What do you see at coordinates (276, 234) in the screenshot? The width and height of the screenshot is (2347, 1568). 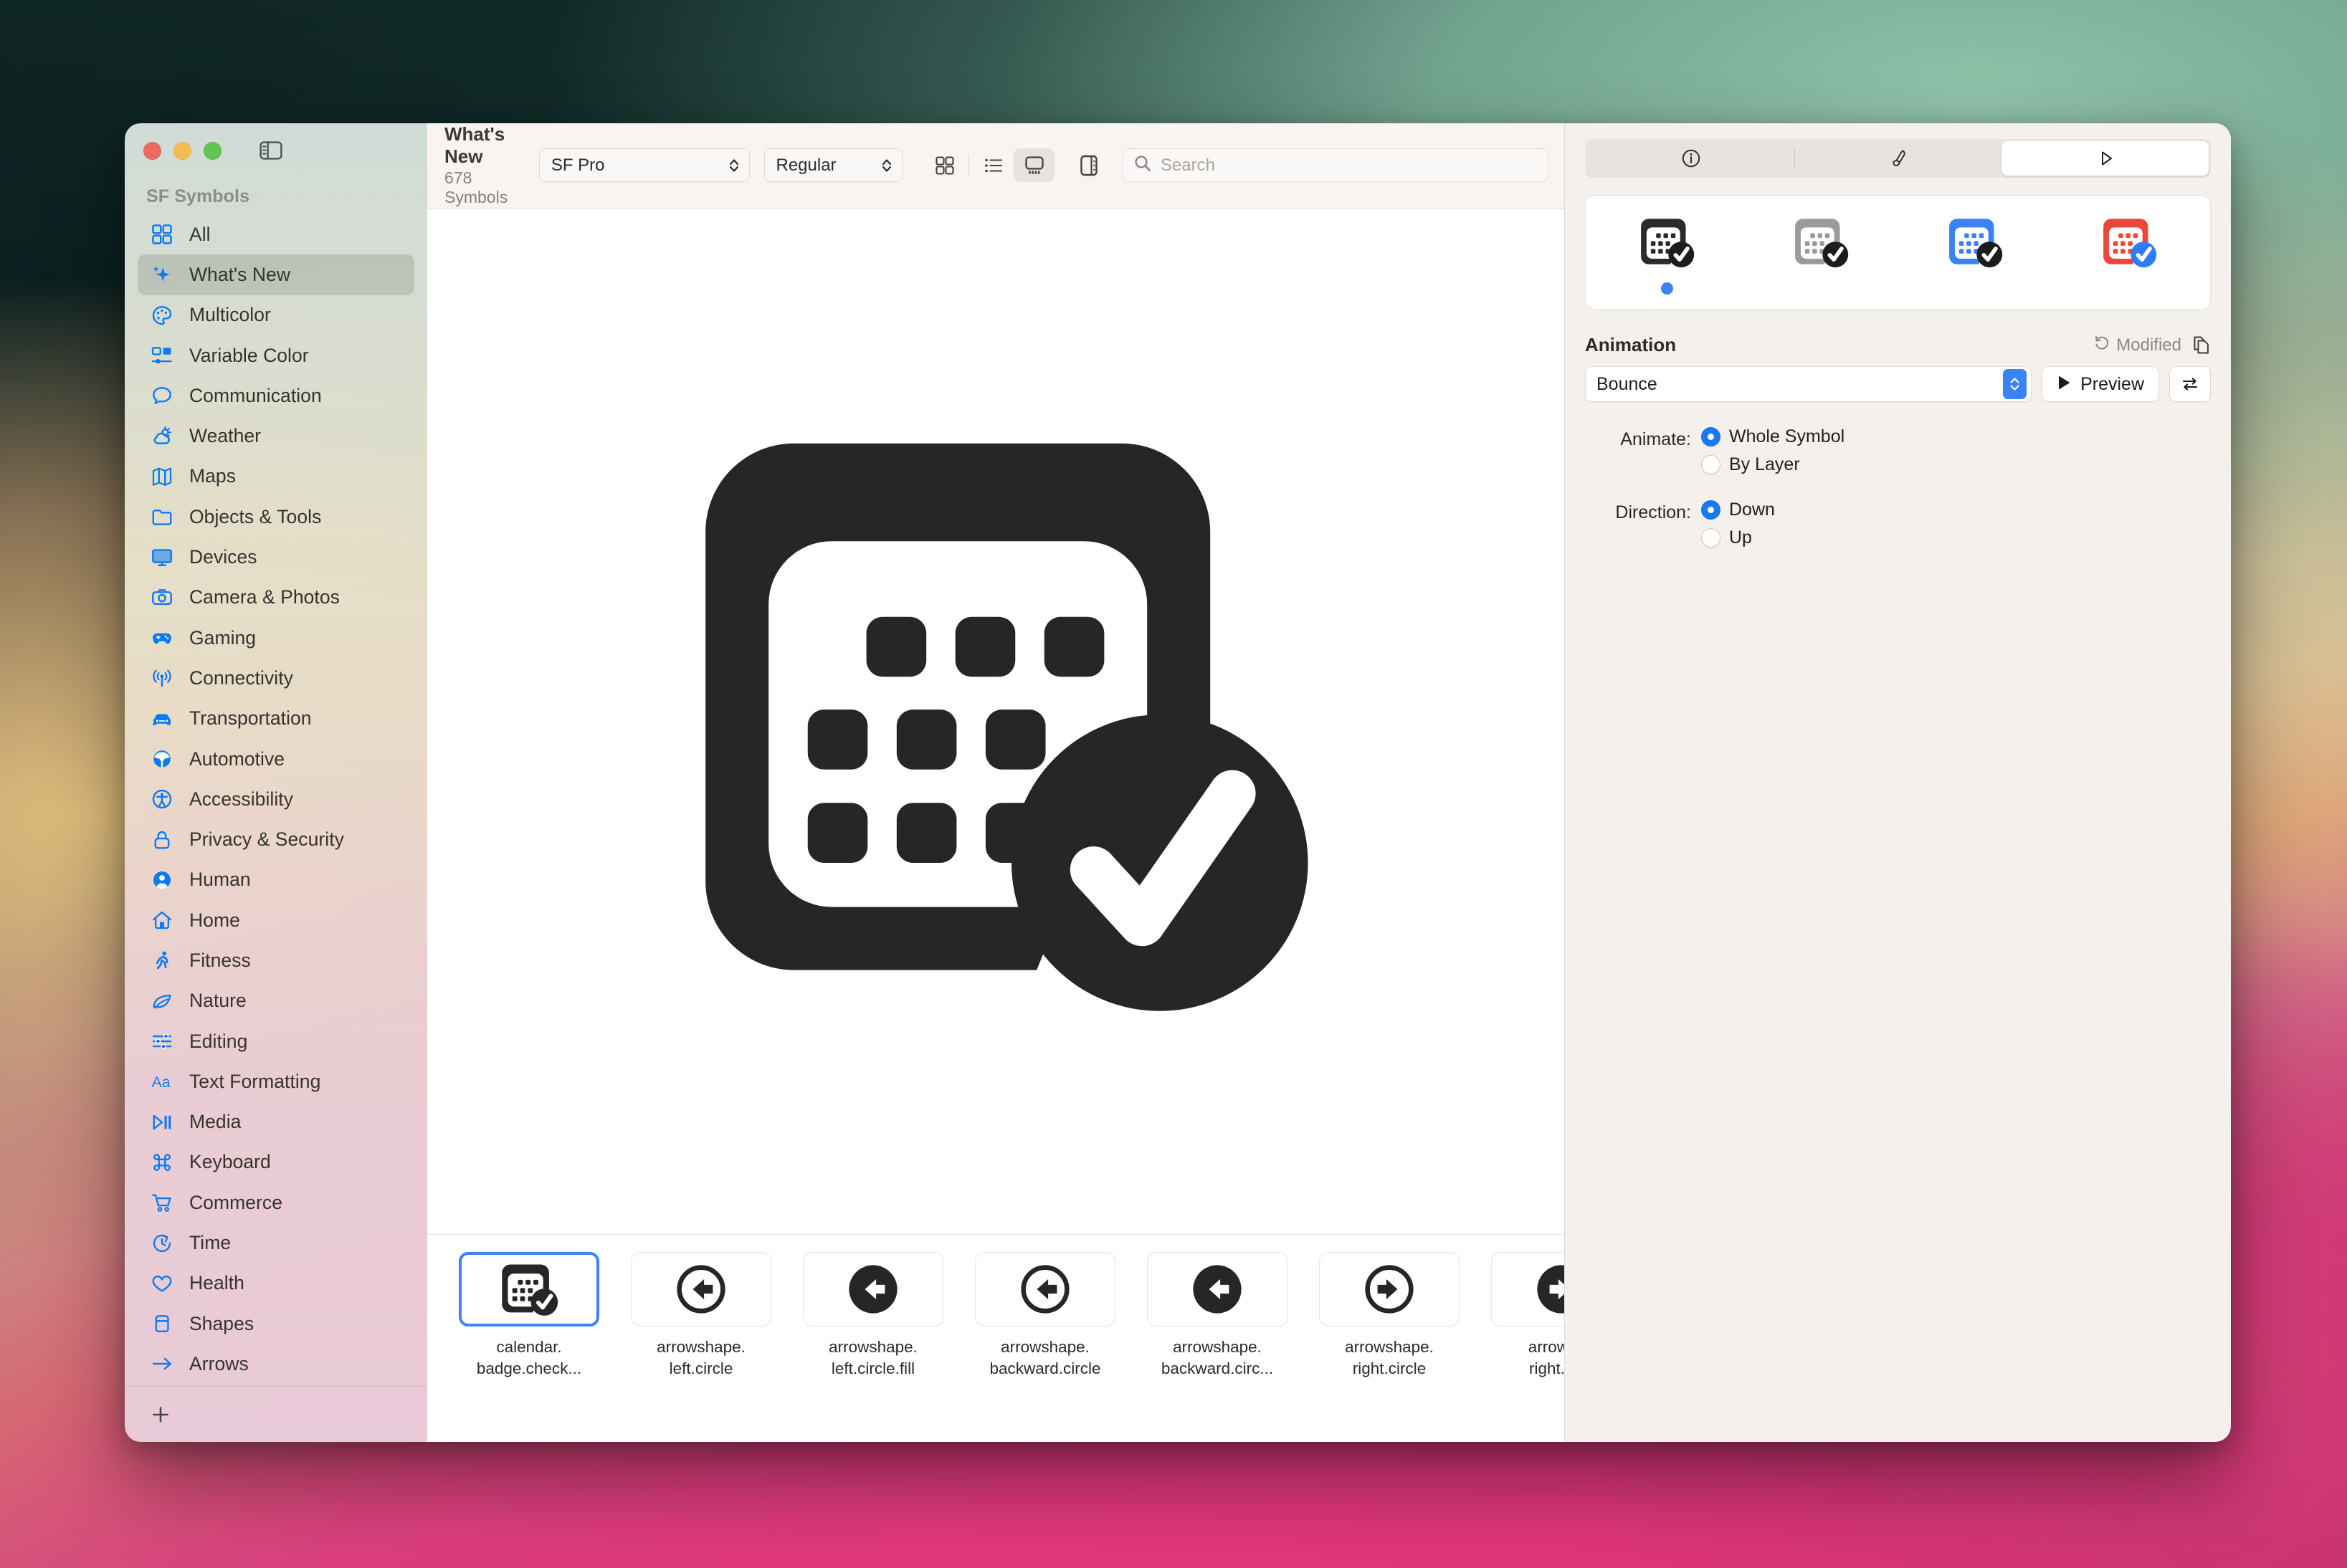 I see `sidebar-item-all: All` at bounding box center [276, 234].